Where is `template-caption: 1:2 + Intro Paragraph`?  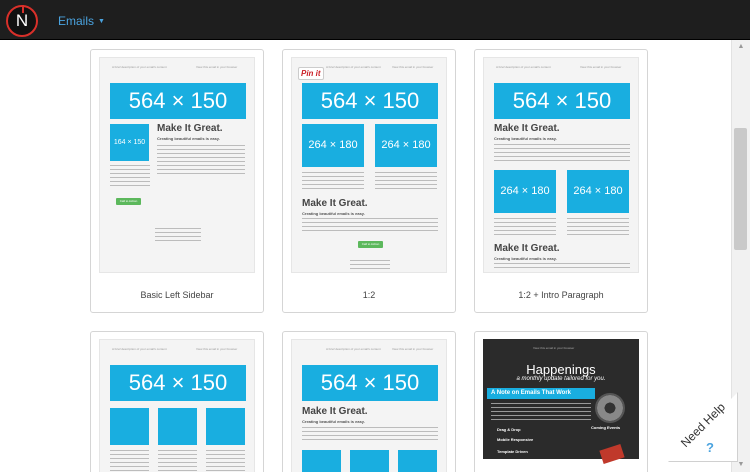
template-caption: 1:2 + Intro Paragraph is located at coordinates (561, 295).